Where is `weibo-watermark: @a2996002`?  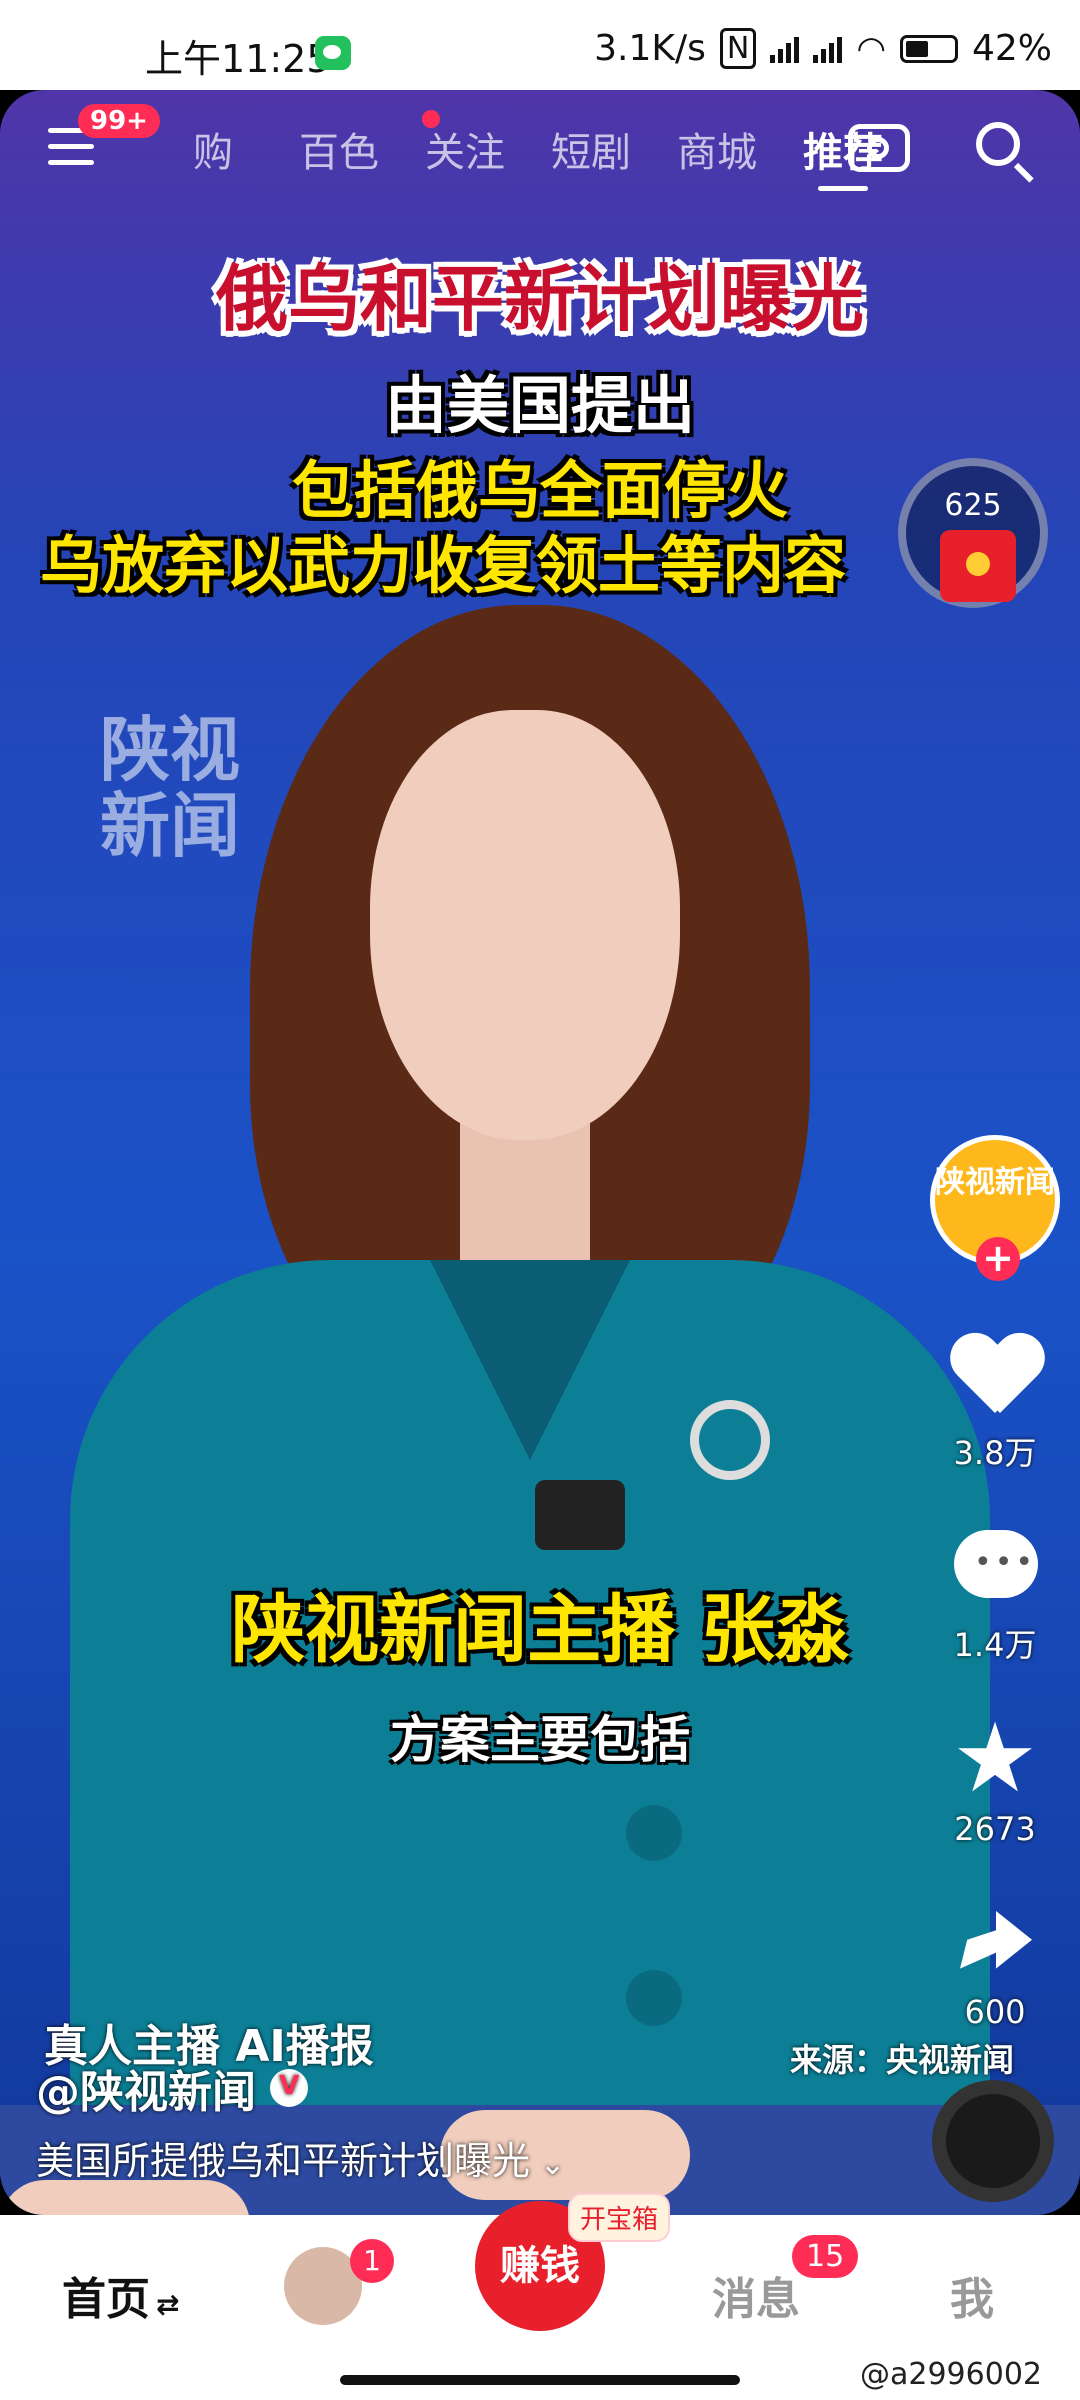 weibo-watermark: @a2996002 is located at coordinates (951, 2374).